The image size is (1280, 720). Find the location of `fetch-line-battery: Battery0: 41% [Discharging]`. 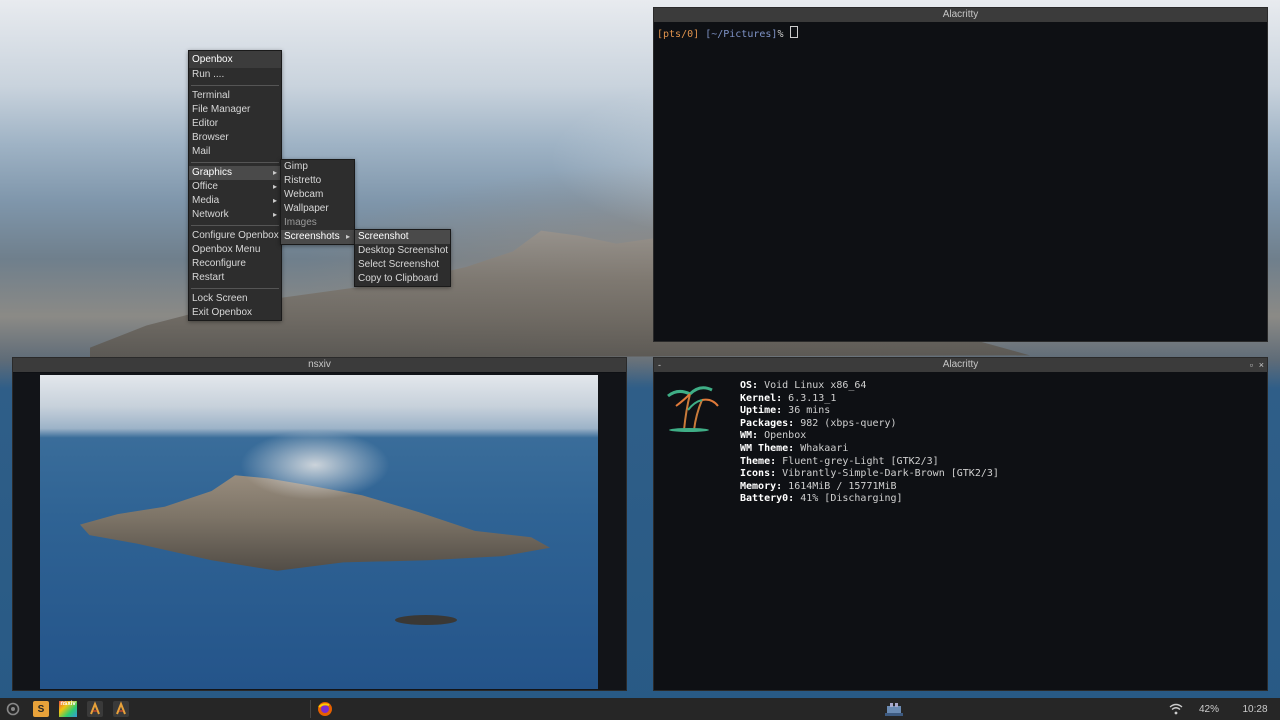

fetch-line-battery: Battery0: 41% [Discharging] is located at coordinates (821, 499).